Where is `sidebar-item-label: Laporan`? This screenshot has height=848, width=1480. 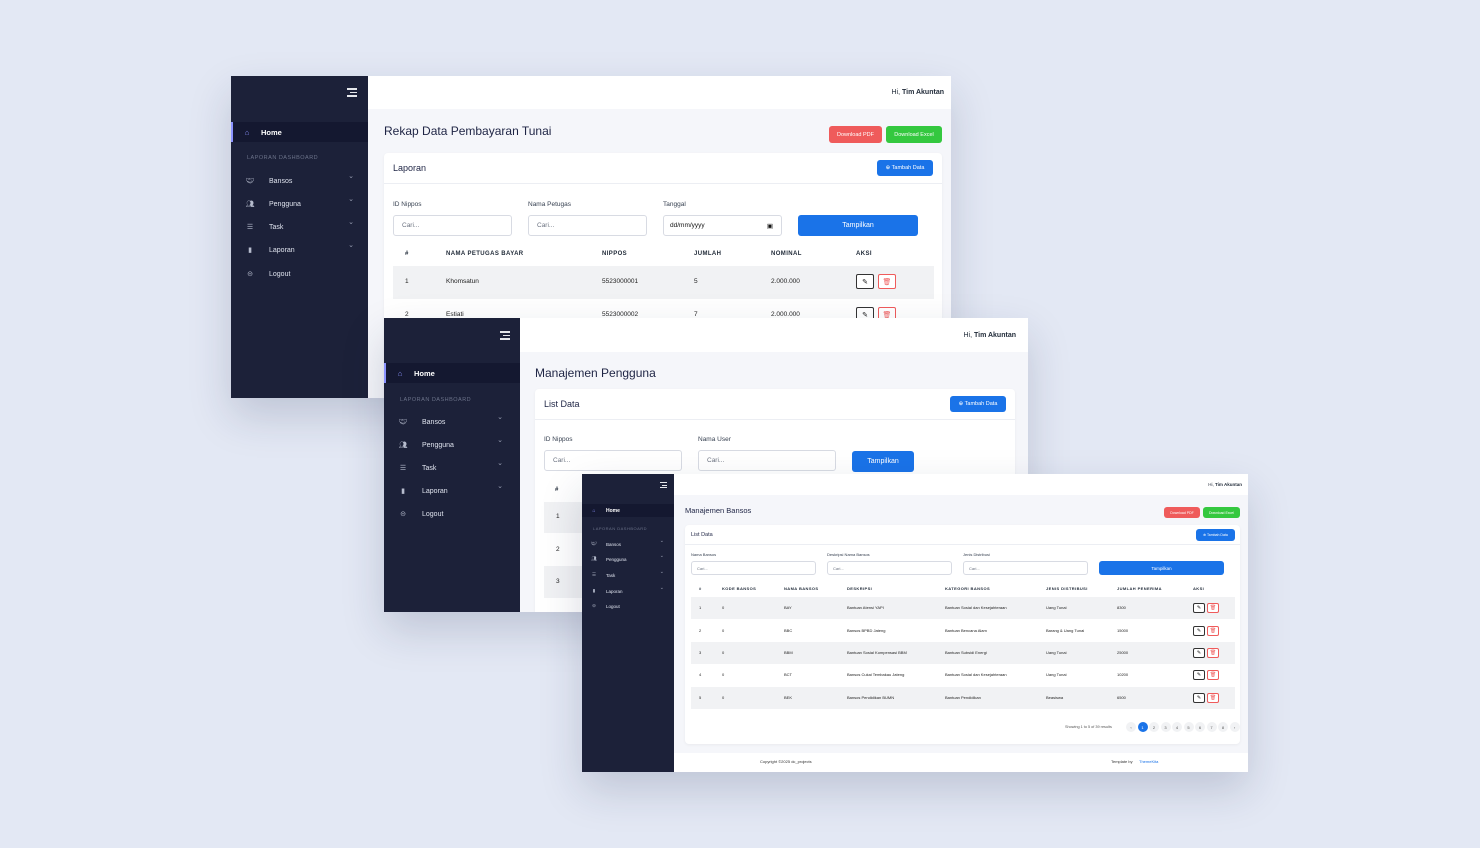 sidebar-item-label: Laporan is located at coordinates (282, 250).